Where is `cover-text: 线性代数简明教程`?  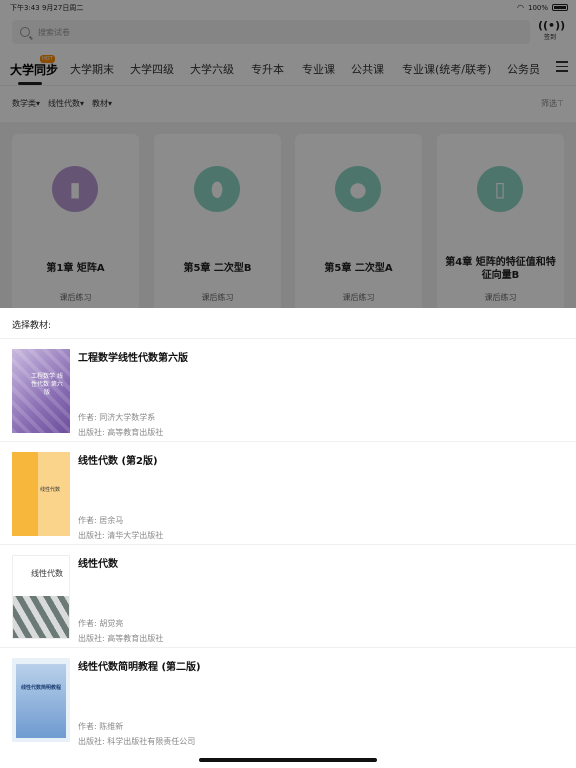
cover-text: 线性代数简明教程 is located at coordinates (40, 688).